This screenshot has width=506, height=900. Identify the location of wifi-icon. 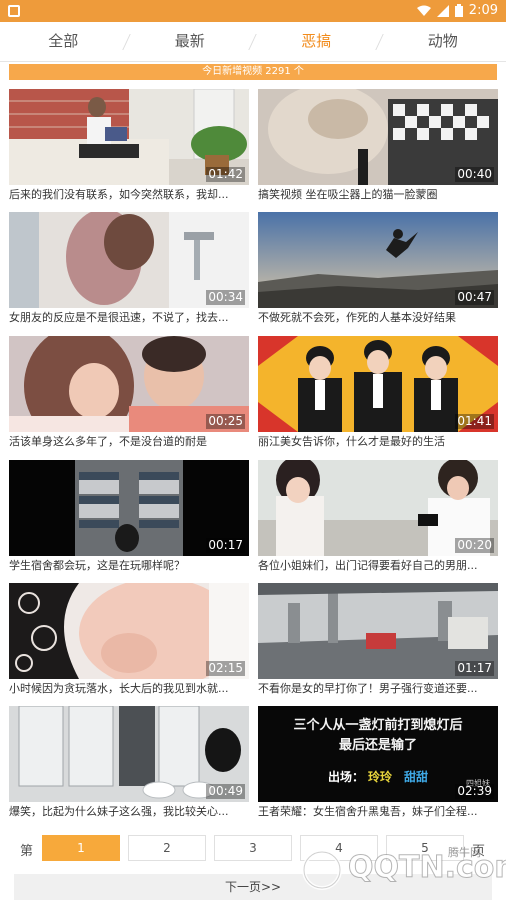
(423, 10).